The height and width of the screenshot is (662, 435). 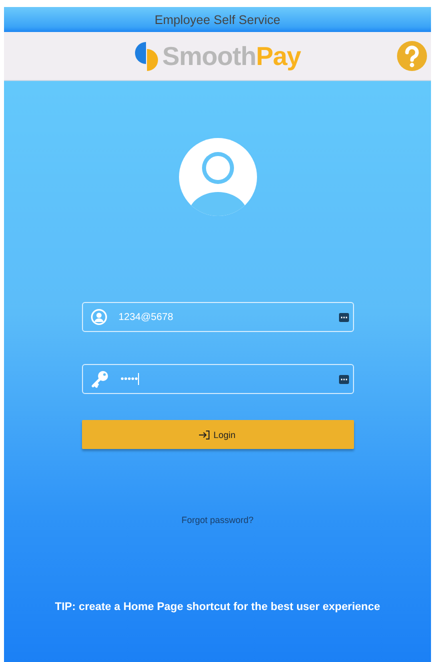 I want to click on logo-icon, so click(x=147, y=56).